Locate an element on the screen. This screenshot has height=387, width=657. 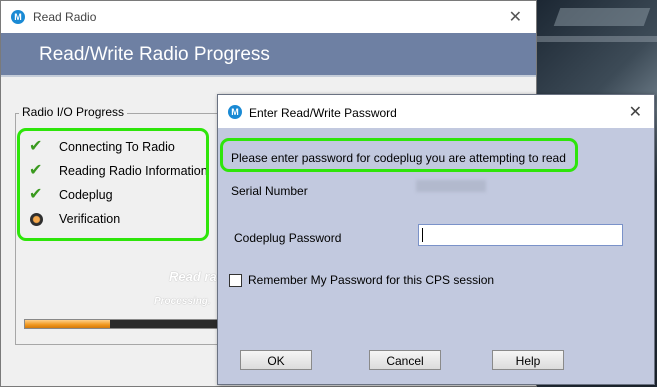
io-progress-legend: Radio I/O Progress is located at coordinates (73, 112).